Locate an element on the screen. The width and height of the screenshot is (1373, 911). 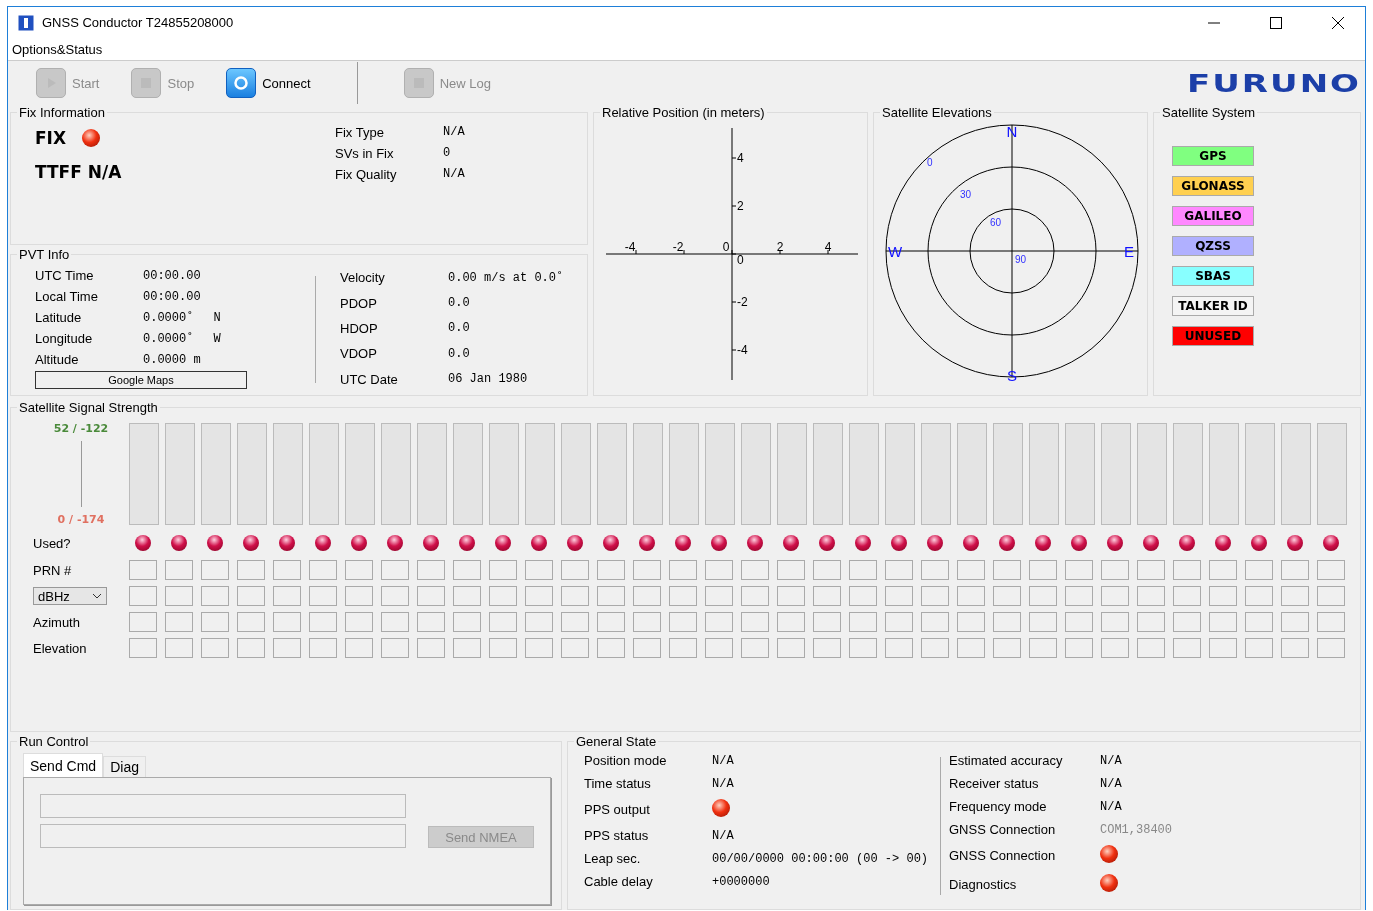
field-value: N is located at coordinates (217, 317).